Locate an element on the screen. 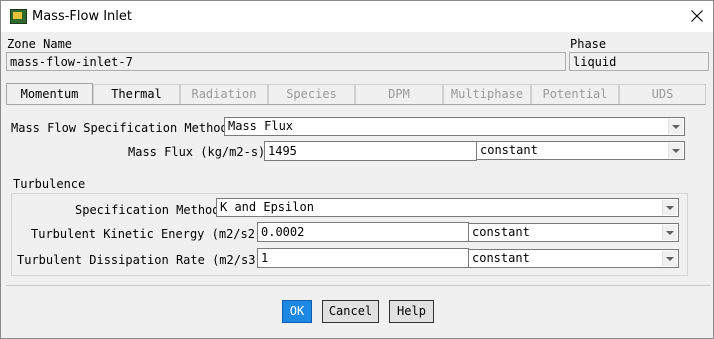  tdr-method-value: constant is located at coordinates (501, 258).